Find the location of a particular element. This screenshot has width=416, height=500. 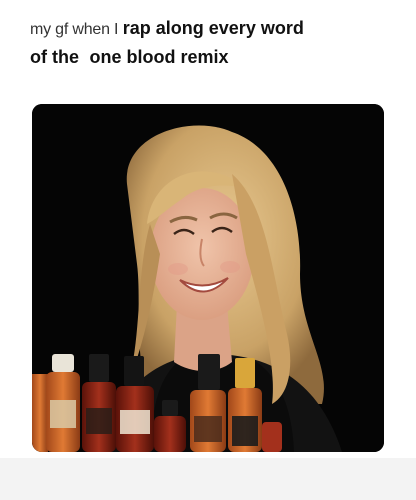

caption-text-my-gf-when: my gf when I is located at coordinates (74, 29).